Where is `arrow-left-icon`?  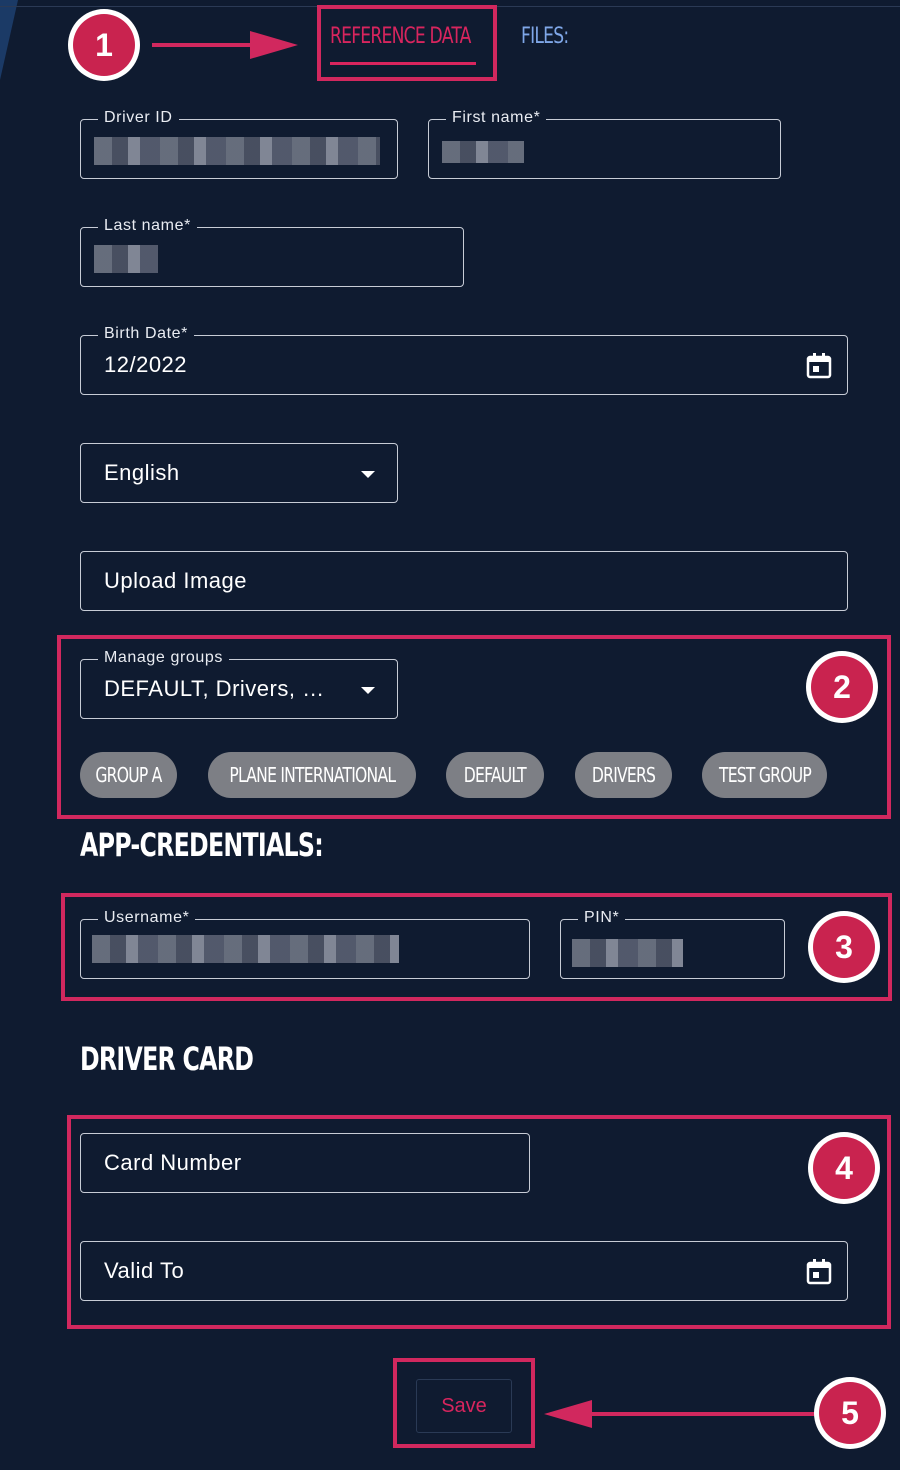
arrow-left-icon is located at coordinates (681, 1414).